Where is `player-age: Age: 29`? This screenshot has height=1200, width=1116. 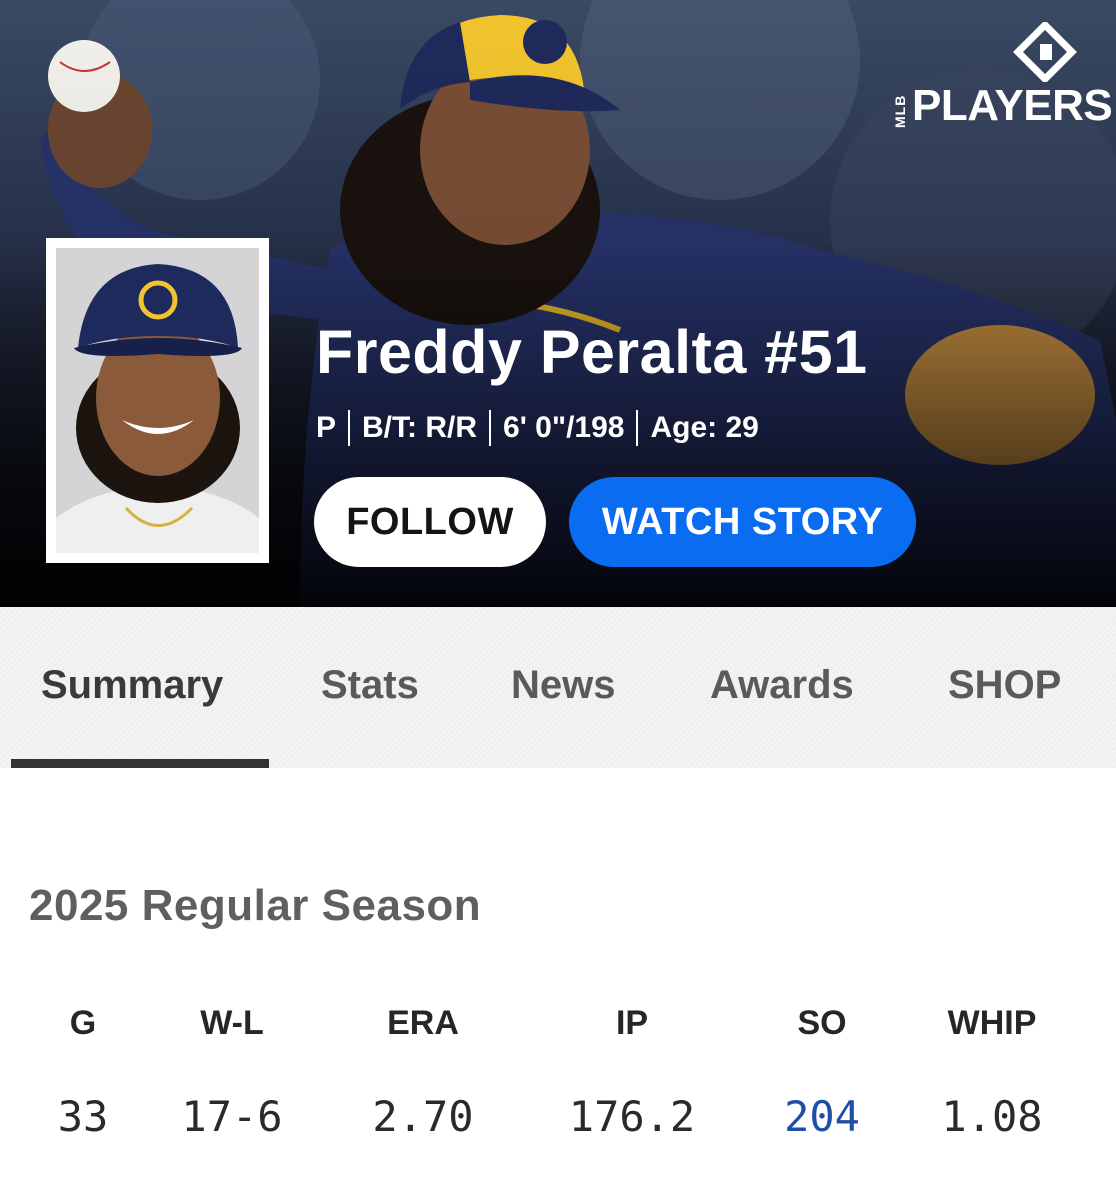 player-age: Age: 29 is located at coordinates (704, 427).